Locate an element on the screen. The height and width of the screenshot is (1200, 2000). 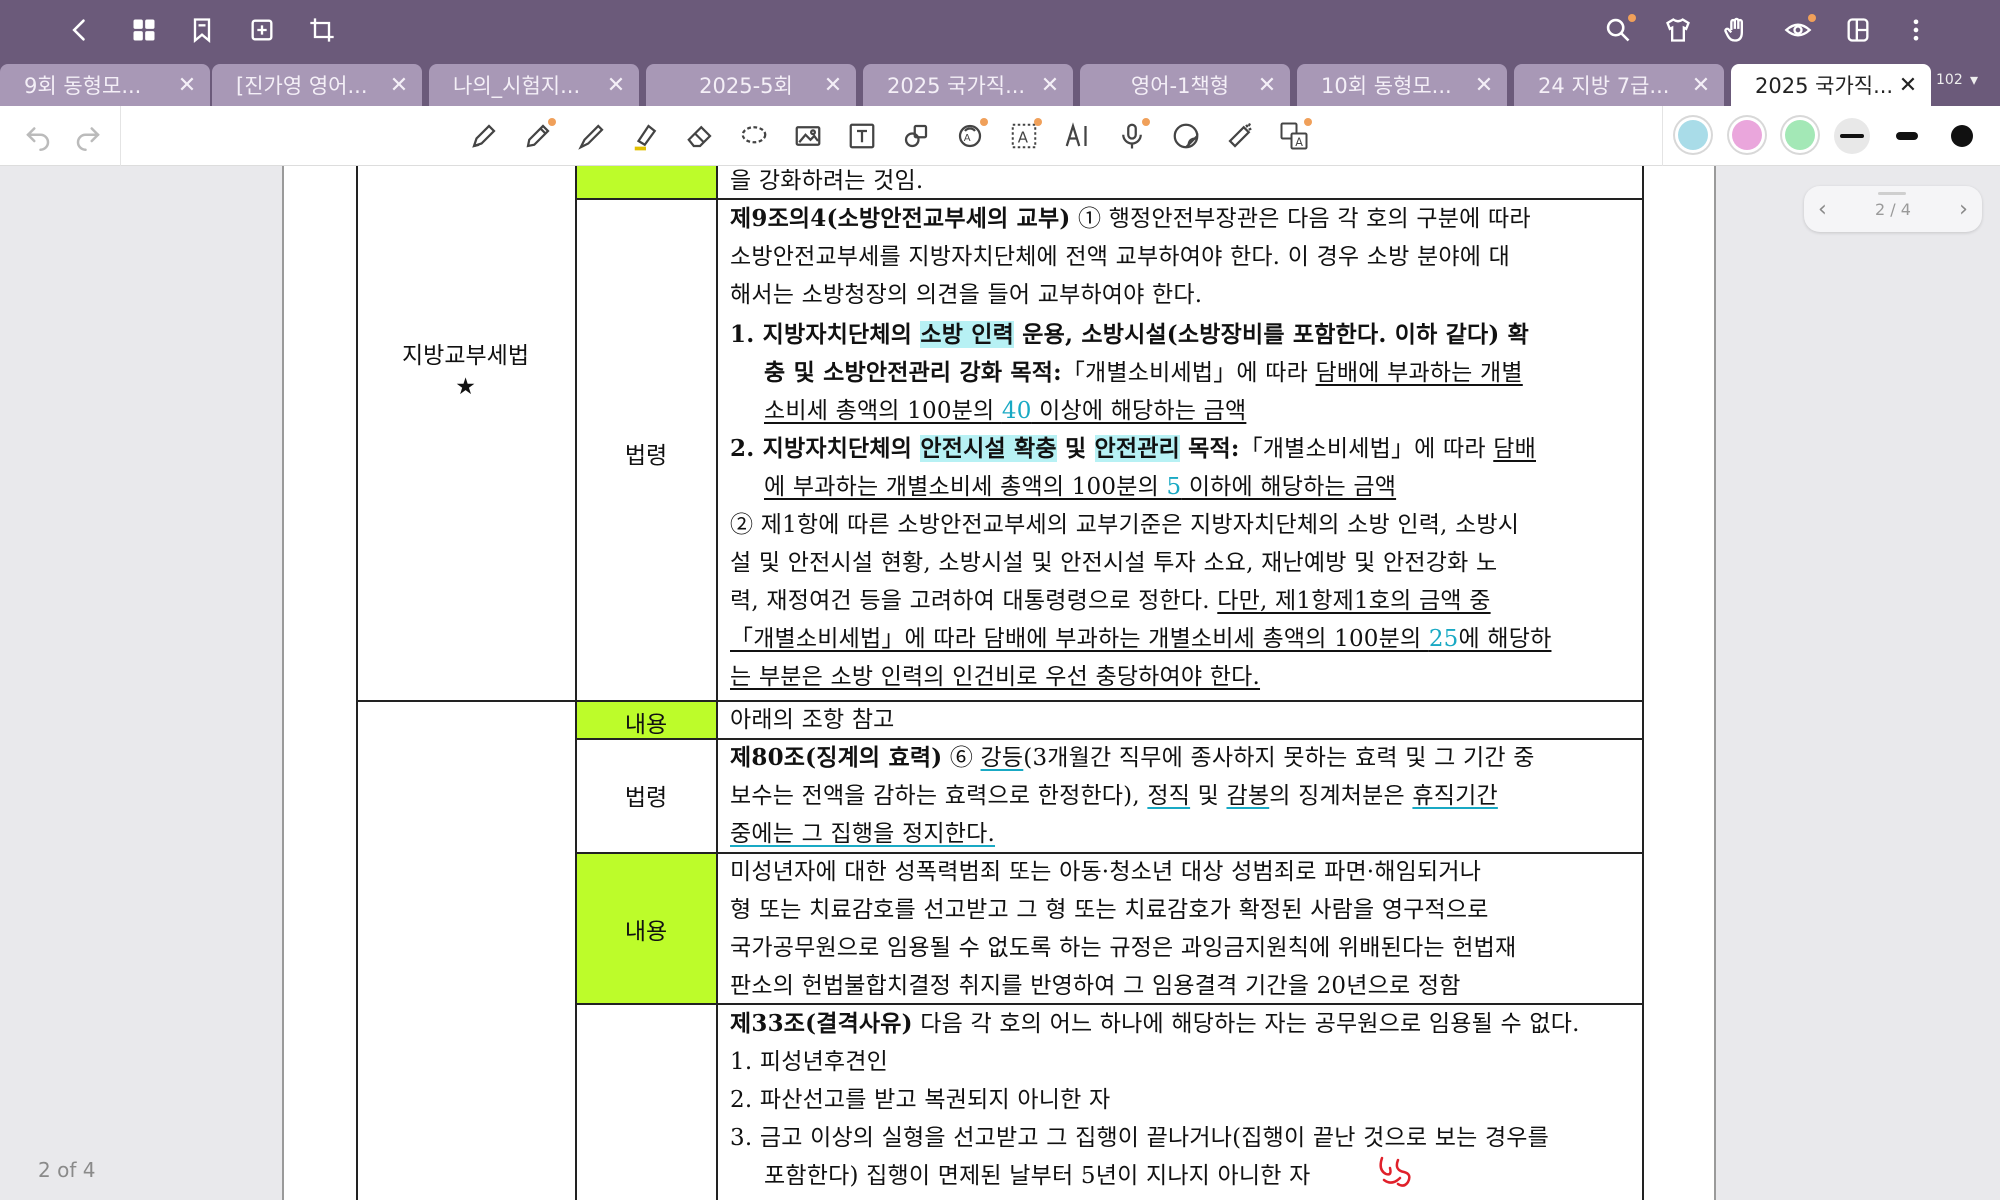
cyan-text: 40 is located at coordinates (1016, 411).